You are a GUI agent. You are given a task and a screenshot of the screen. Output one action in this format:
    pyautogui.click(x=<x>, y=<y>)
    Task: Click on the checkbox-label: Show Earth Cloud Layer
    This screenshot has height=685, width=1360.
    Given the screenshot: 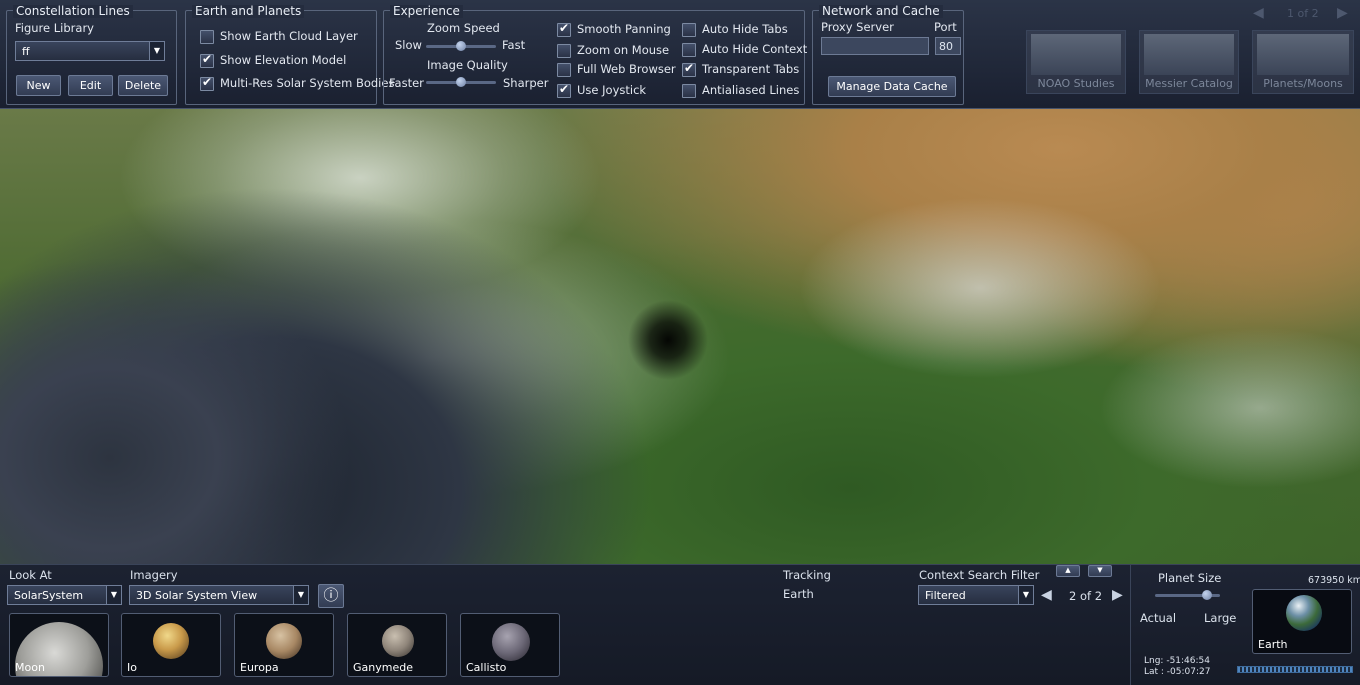 What is the action you would take?
    pyautogui.click(x=289, y=36)
    